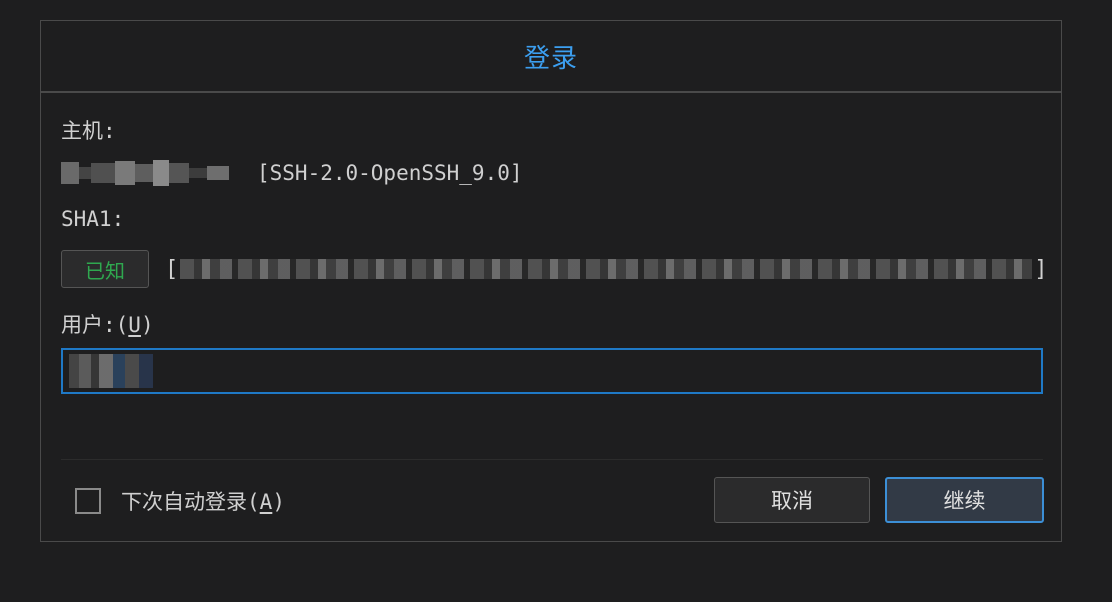  Describe the element at coordinates (107, 325) in the screenshot. I see `user-label: 用户:(U)` at that location.